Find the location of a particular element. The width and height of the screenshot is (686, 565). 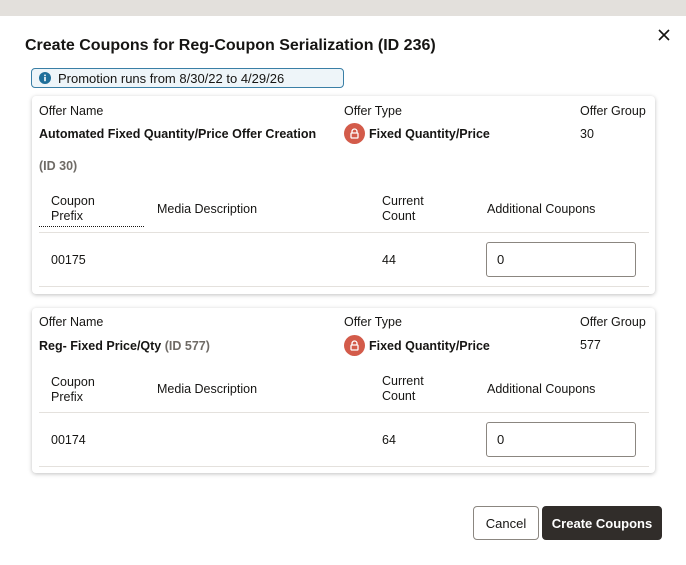

offer-group-value: 577 is located at coordinates (590, 345).